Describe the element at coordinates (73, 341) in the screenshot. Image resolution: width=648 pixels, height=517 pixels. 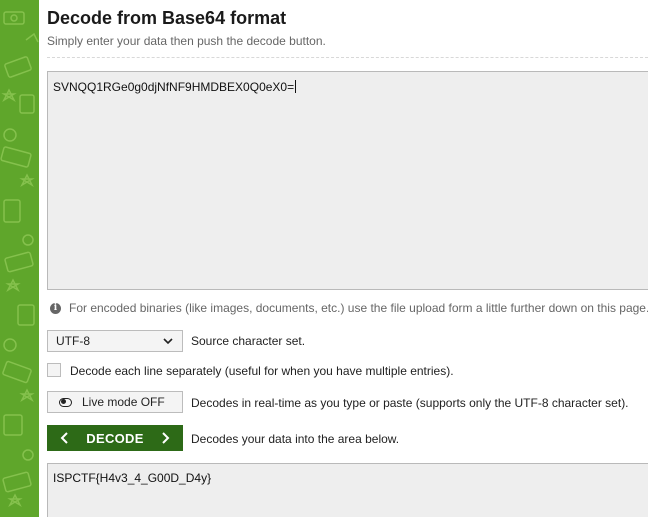
I see `charset-selected-value: UTF-8` at that location.